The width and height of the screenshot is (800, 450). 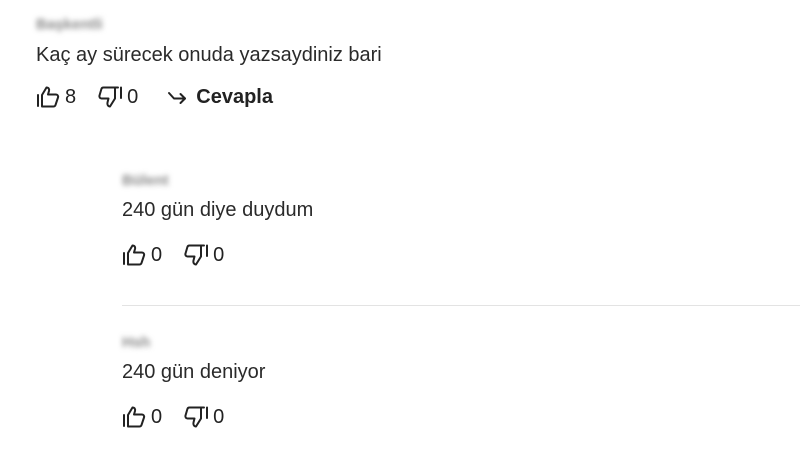 I want to click on comment-text: 240 gün diye duydum, so click(x=218, y=210).